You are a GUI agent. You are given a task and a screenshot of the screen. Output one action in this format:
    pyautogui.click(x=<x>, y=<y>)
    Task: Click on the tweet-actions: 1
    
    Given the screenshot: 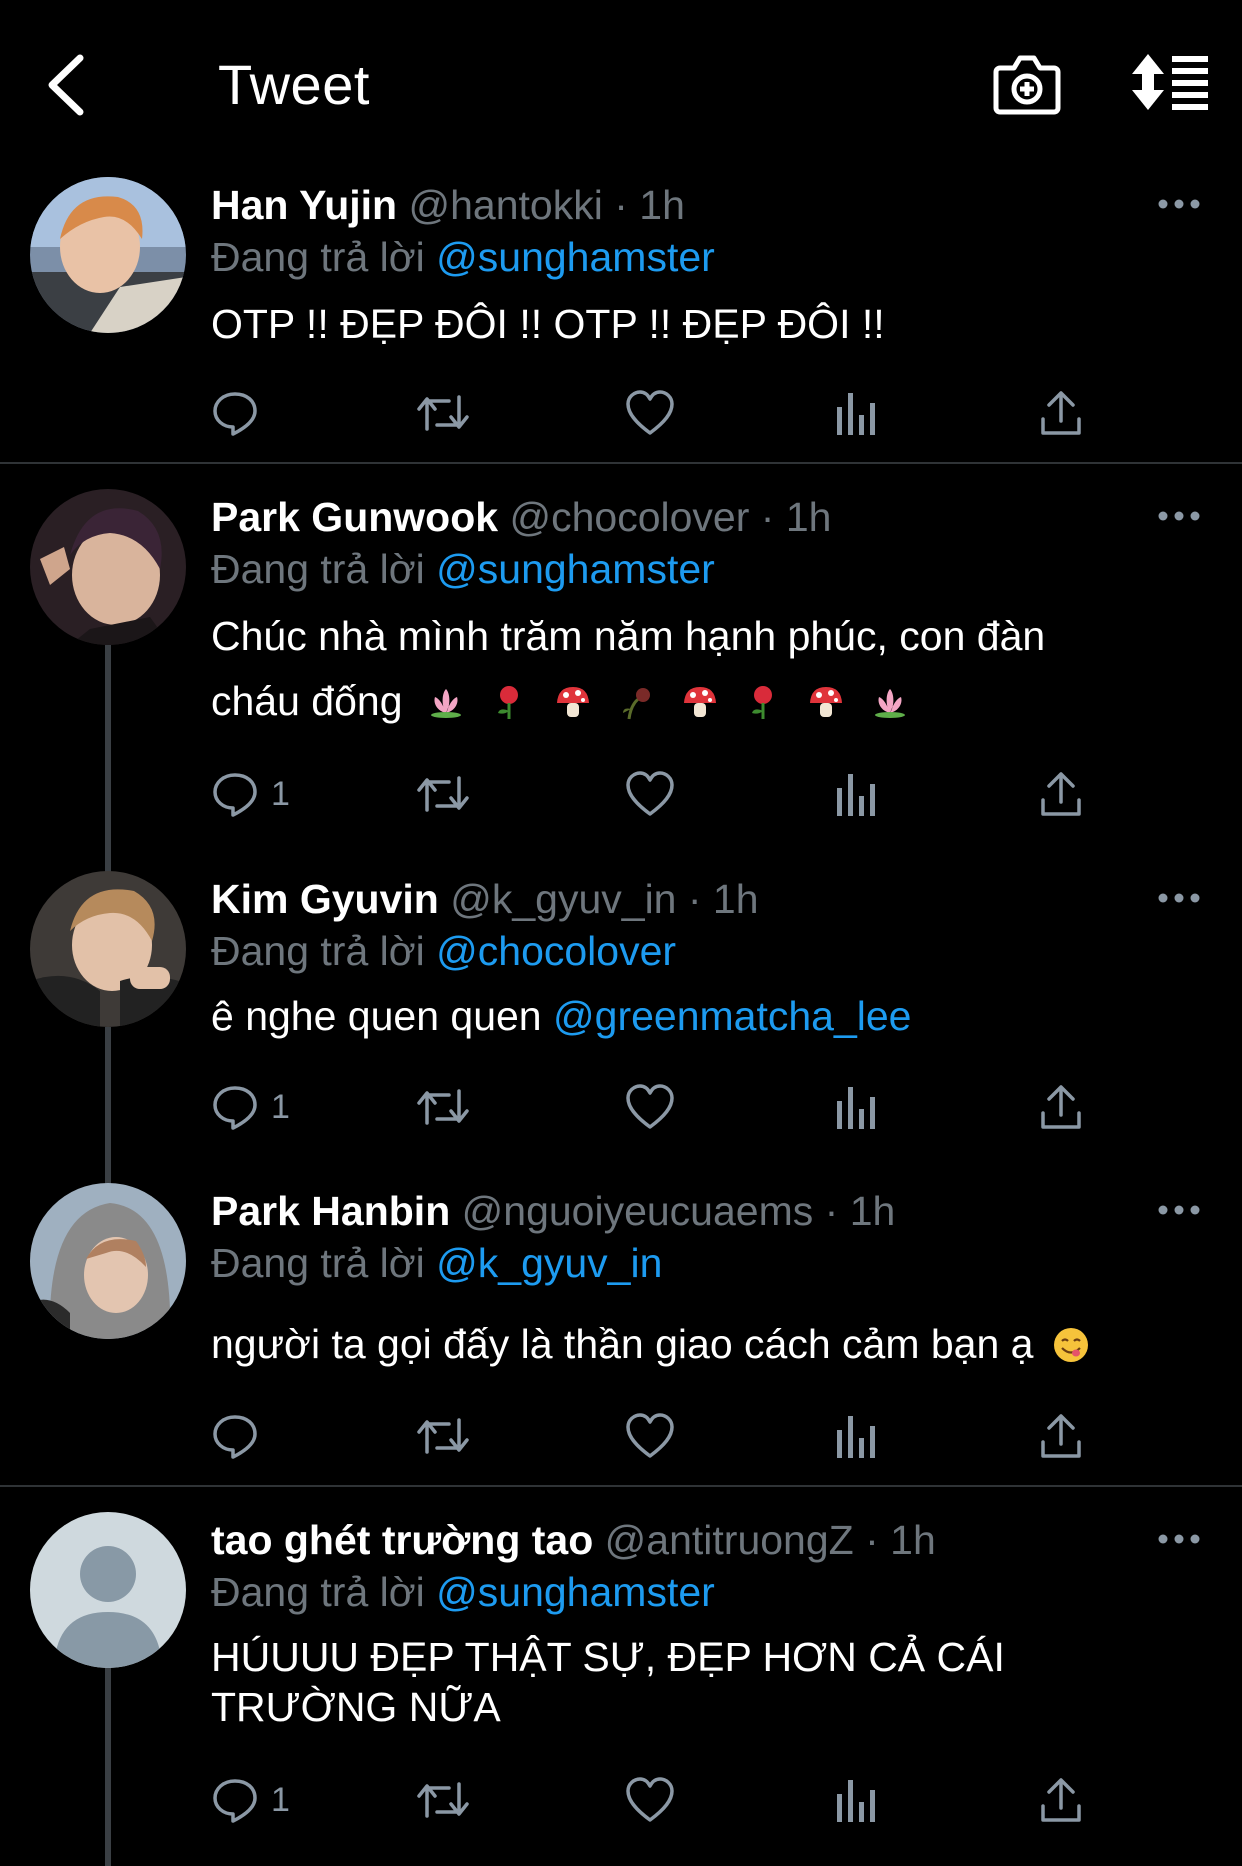 What is the action you would take?
    pyautogui.click(x=651, y=1107)
    